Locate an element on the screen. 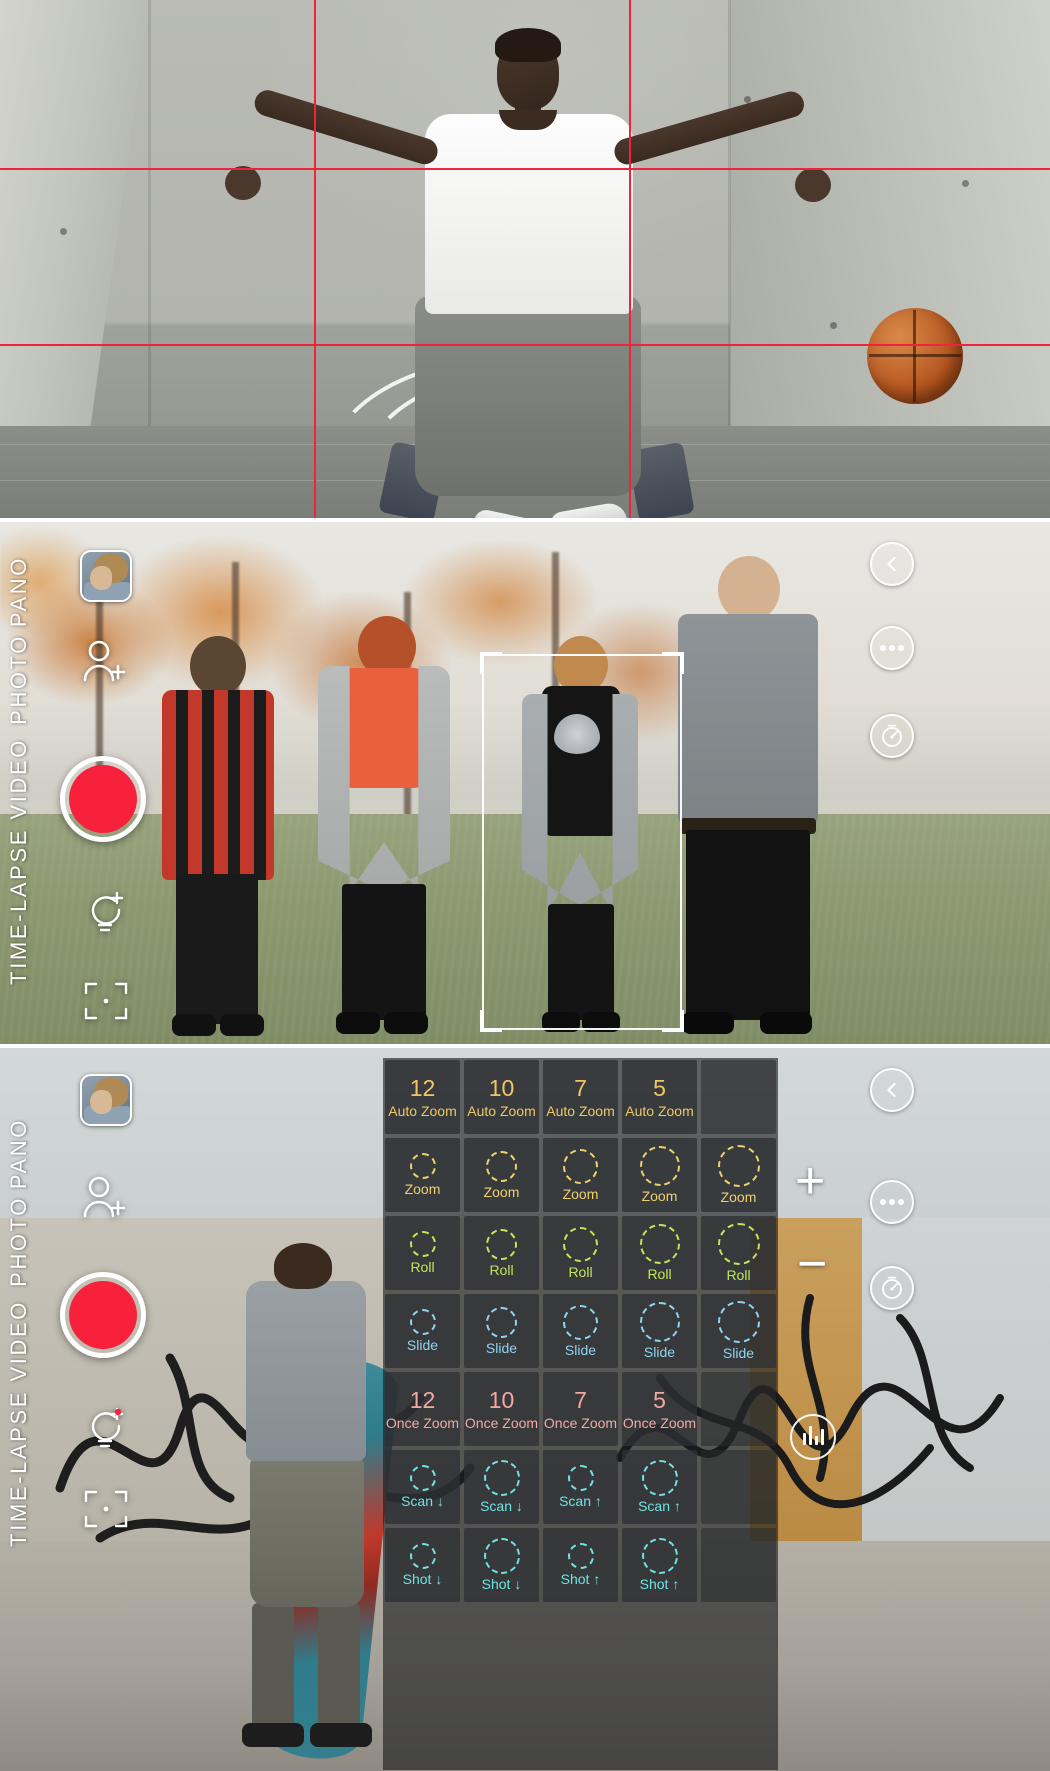 This screenshot has width=1050, height=1771. preset-cell-auto-zoom-4: 5 Auto Zoom is located at coordinates (659, 1097).